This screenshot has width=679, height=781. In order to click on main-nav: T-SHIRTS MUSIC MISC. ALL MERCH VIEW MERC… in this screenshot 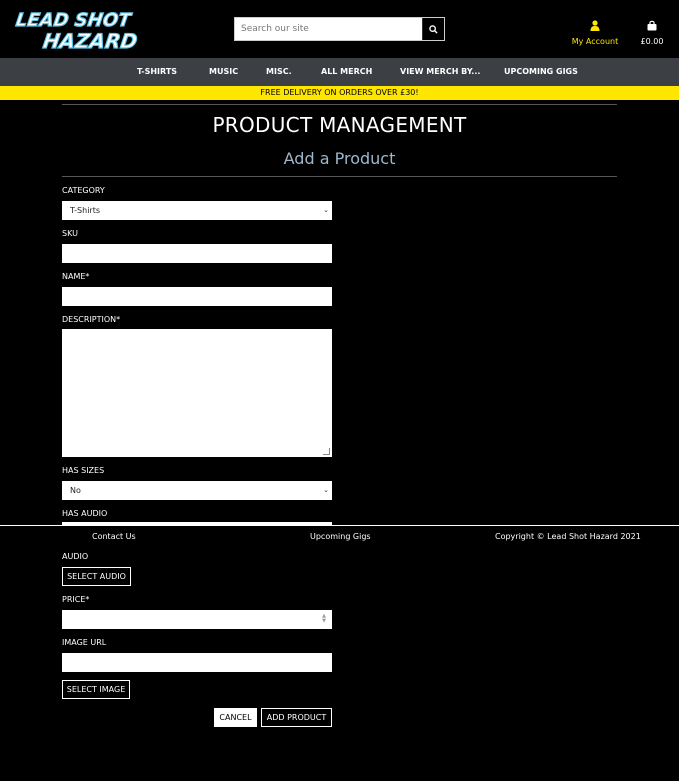, I will do `click(339, 72)`.